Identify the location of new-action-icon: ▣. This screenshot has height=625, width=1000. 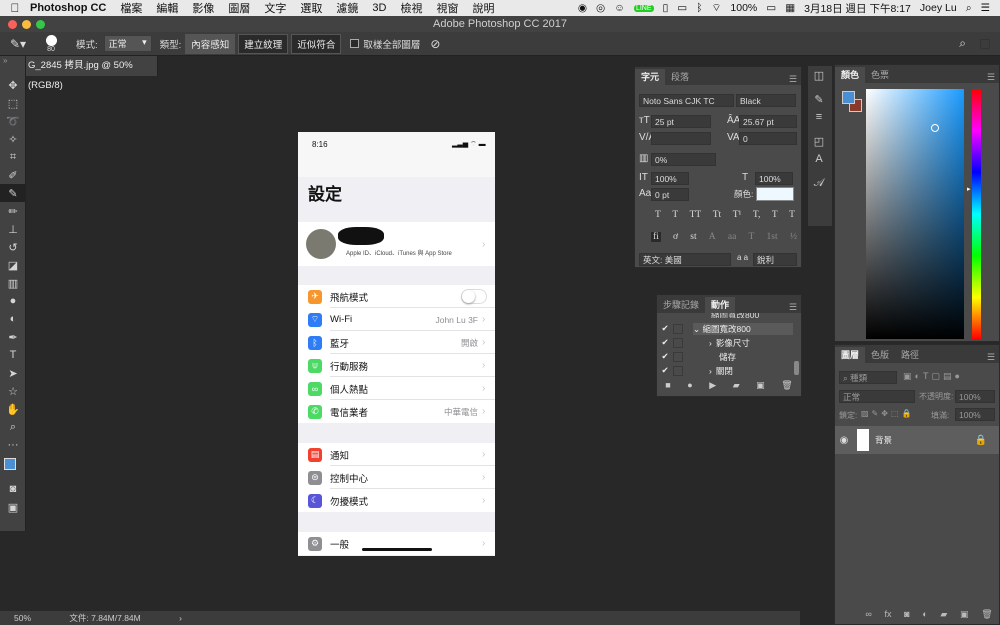
(760, 385).